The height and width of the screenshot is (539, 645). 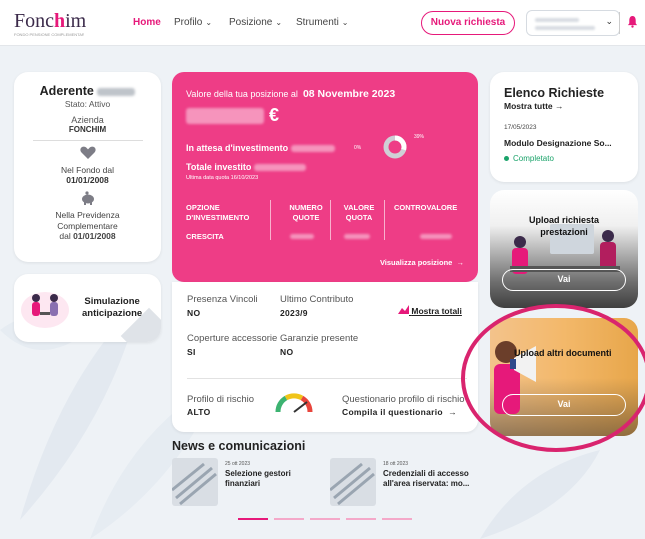 What do you see at coordinates (222, 299) in the screenshot?
I see `constraints-label: Presenza Vincoli` at bounding box center [222, 299].